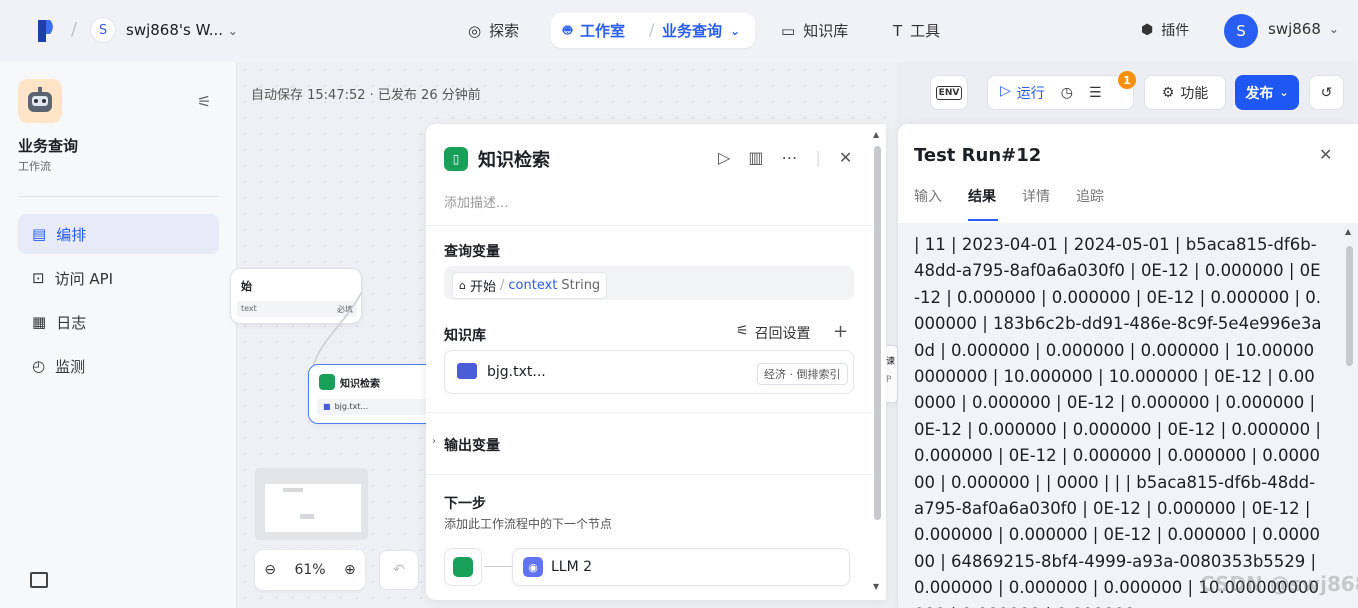 This screenshot has width=1358, height=608. Describe the element at coordinates (788, 30) in the screenshot. I see `book-icon: ▭` at that location.